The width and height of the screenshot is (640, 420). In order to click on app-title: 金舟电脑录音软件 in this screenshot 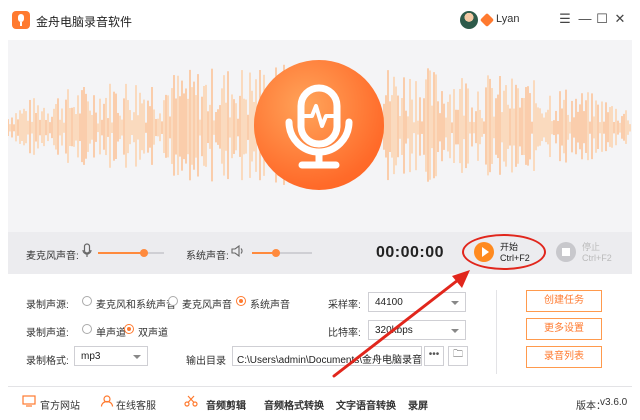, I will do `click(84, 22)`.